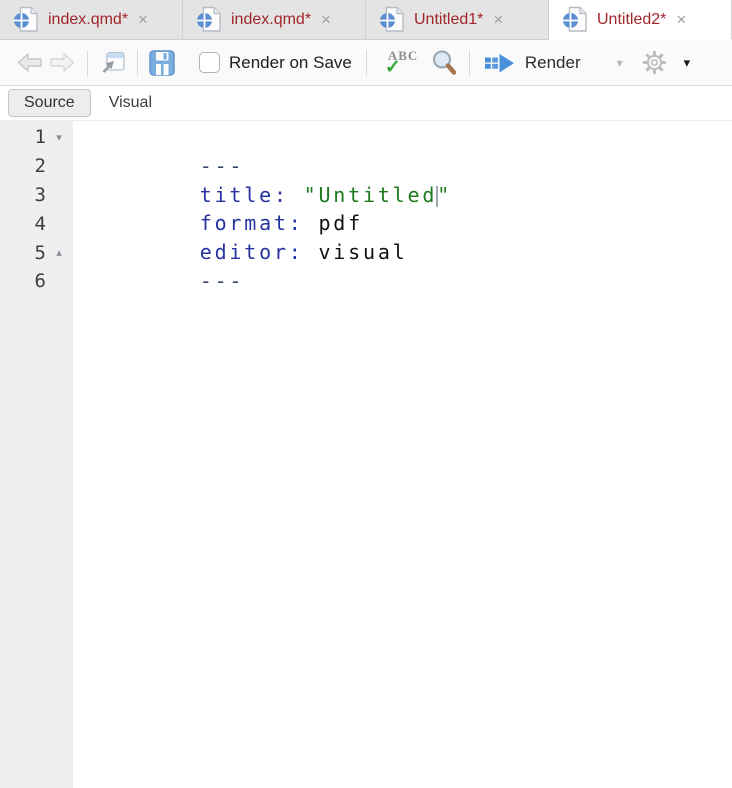 This screenshot has width=732, height=788. What do you see at coordinates (620, 63) in the screenshot?
I see `render-dropdown-caret-icon: ▾` at bounding box center [620, 63].